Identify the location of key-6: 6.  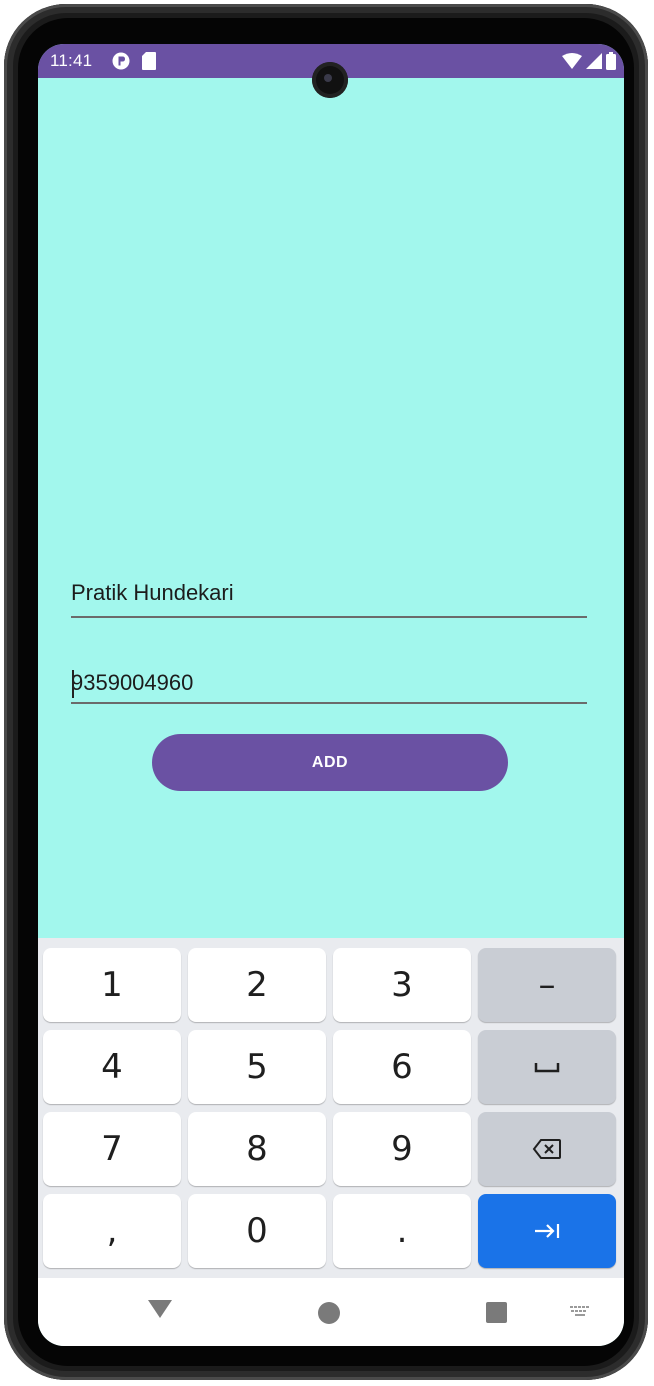
(402, 1067).